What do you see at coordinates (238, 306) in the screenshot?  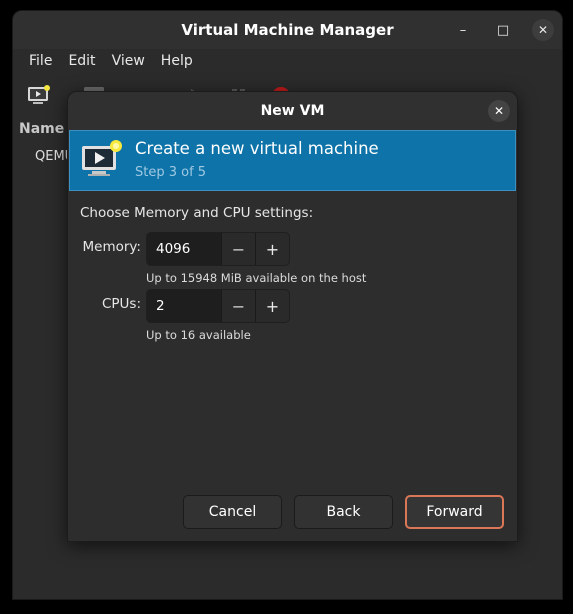 I see `cpus-decrement-button: −` at bounding box center [238, 306].